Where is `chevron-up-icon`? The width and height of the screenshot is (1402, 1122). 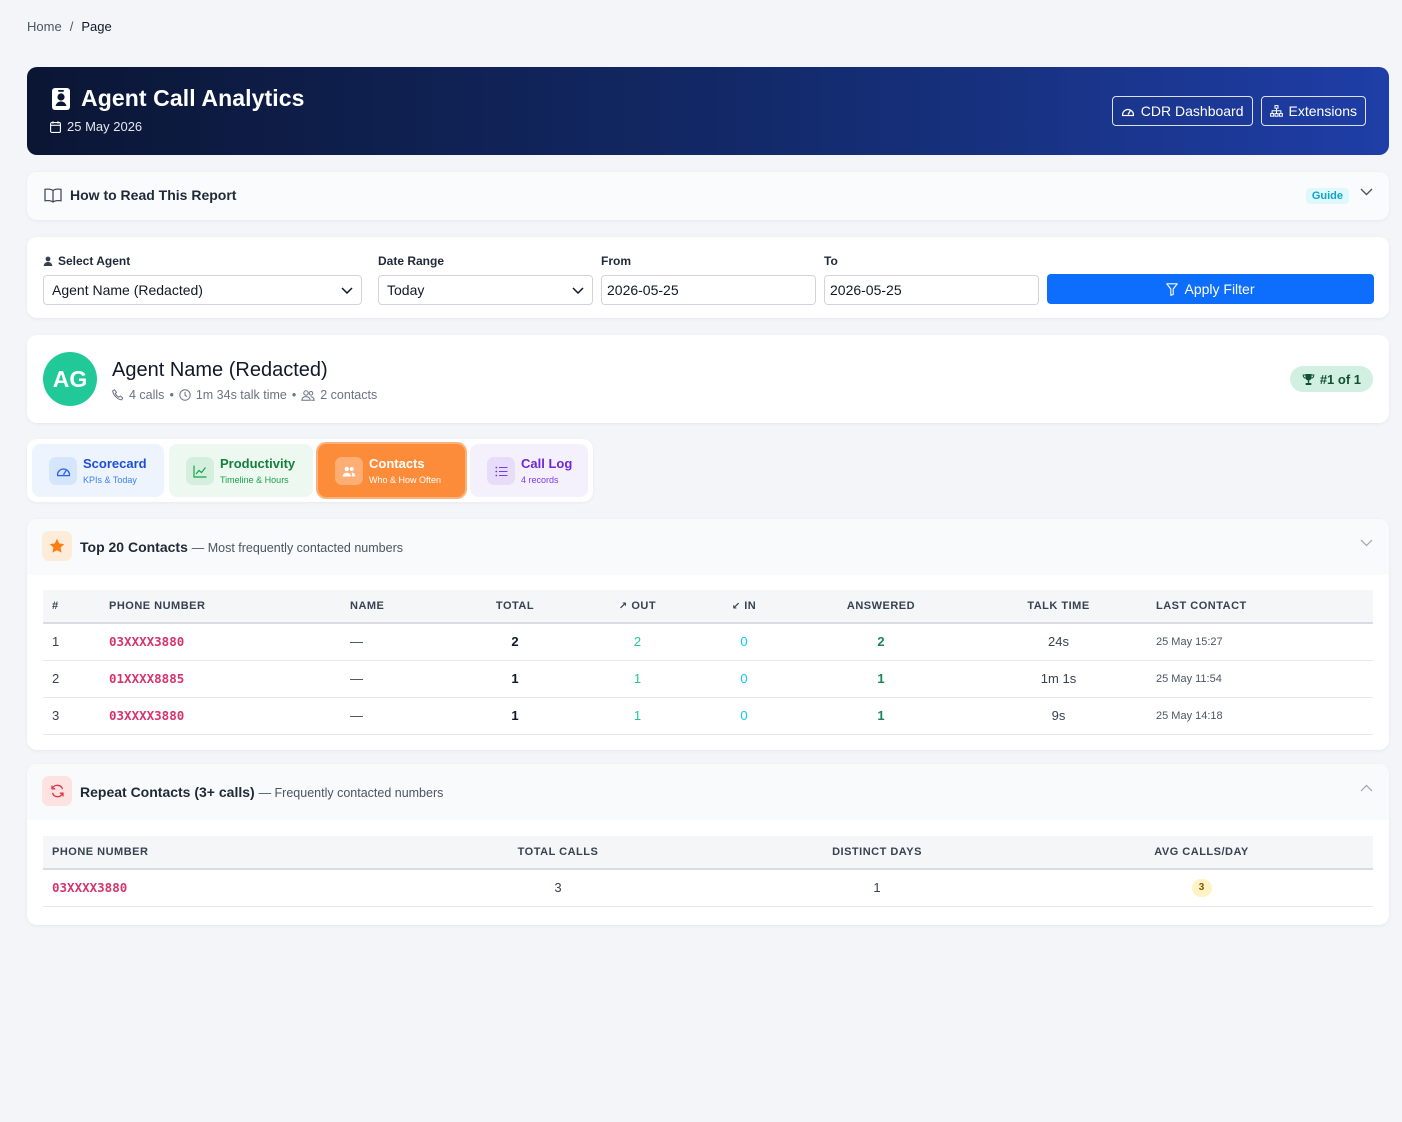 chevron-up-icon is located at coordinates (1366, 788).